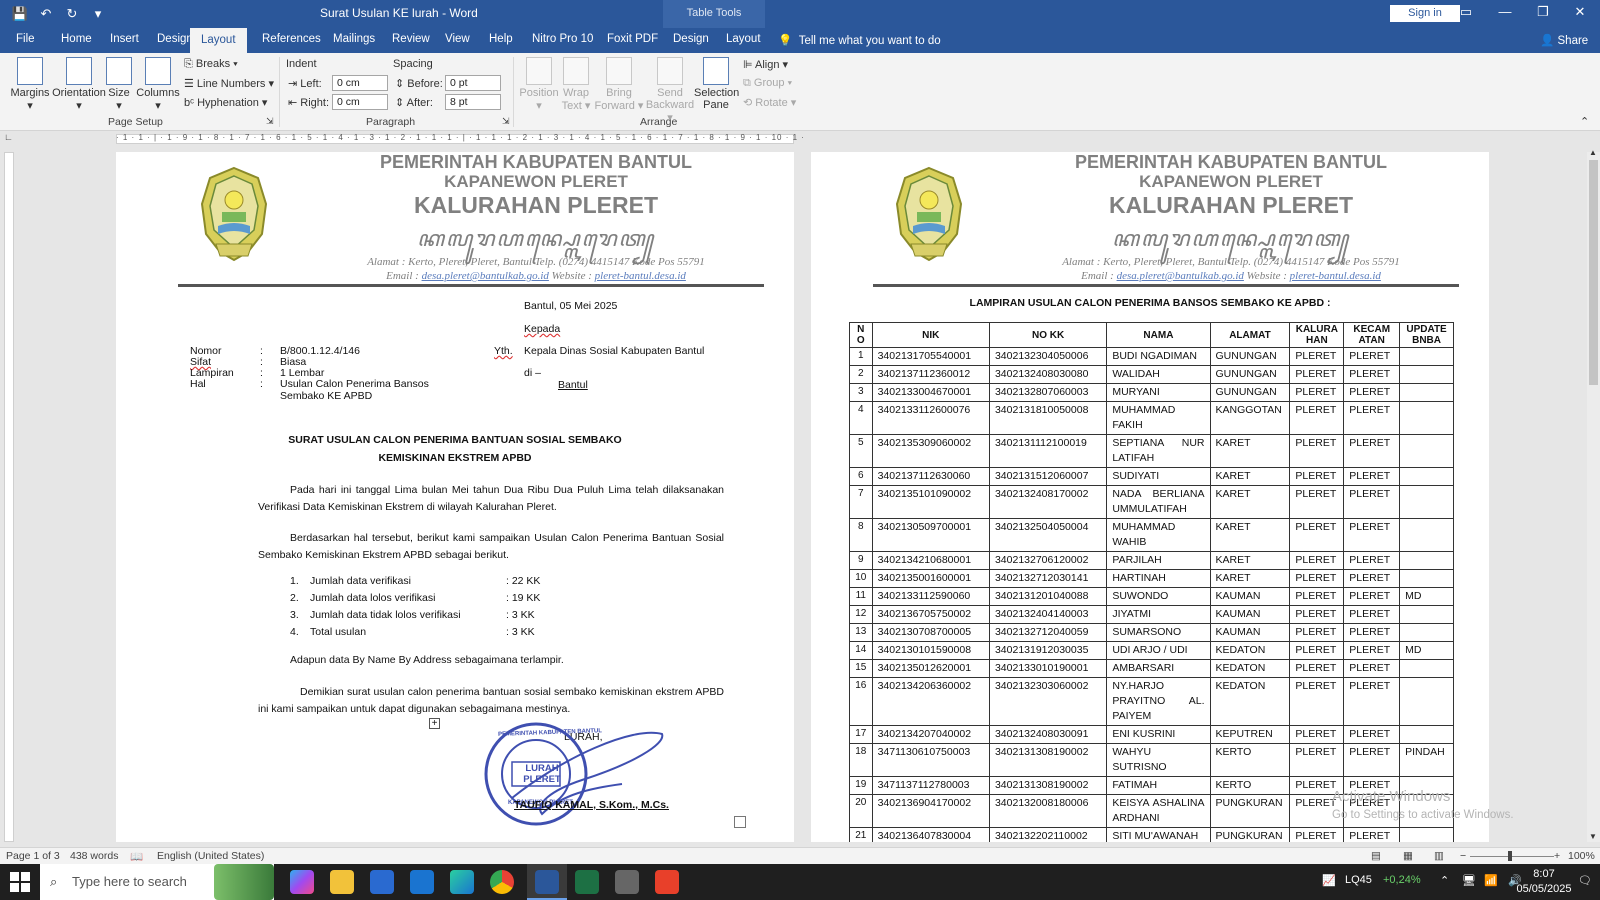  Describe the element at coordinates (1250, 834) in the screenshot. I see `cell-alamat: PUNGKURAN` at that location.